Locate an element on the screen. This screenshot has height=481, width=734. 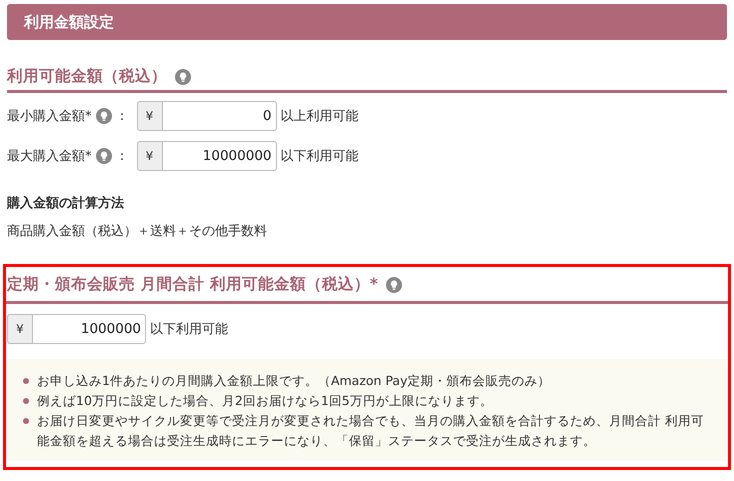
section-title: 利用可能金額（税込） is located at coordinates (87, 76).